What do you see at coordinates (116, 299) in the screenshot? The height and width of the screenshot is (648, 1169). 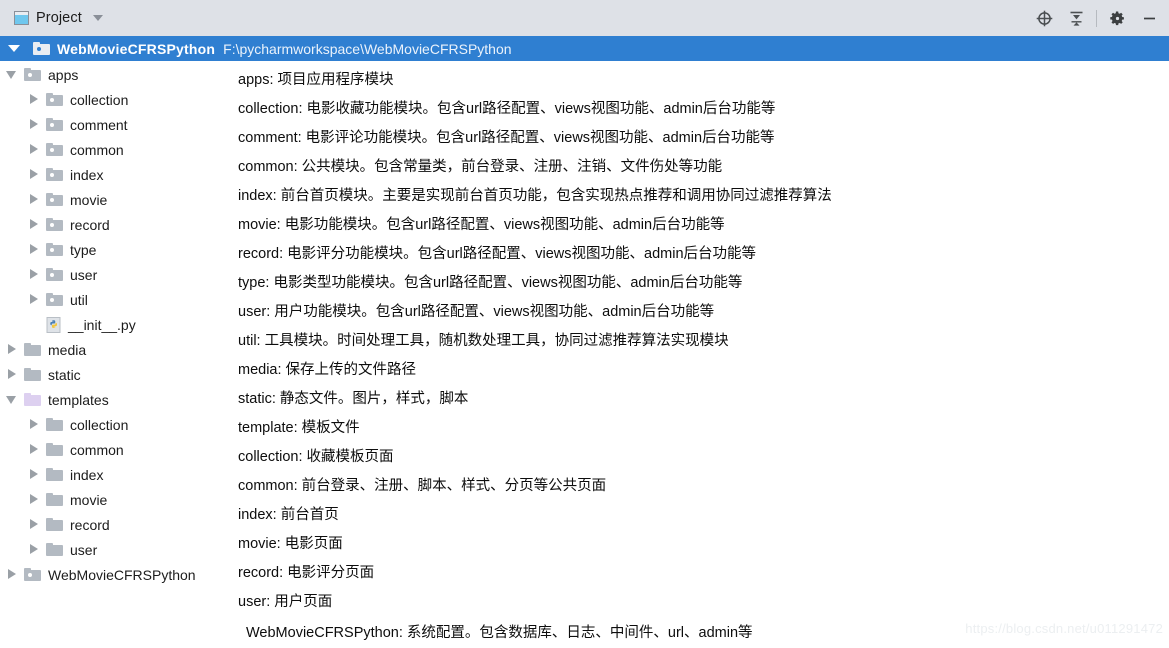 I see `tree-row: util` at bounding box center [116, 299].